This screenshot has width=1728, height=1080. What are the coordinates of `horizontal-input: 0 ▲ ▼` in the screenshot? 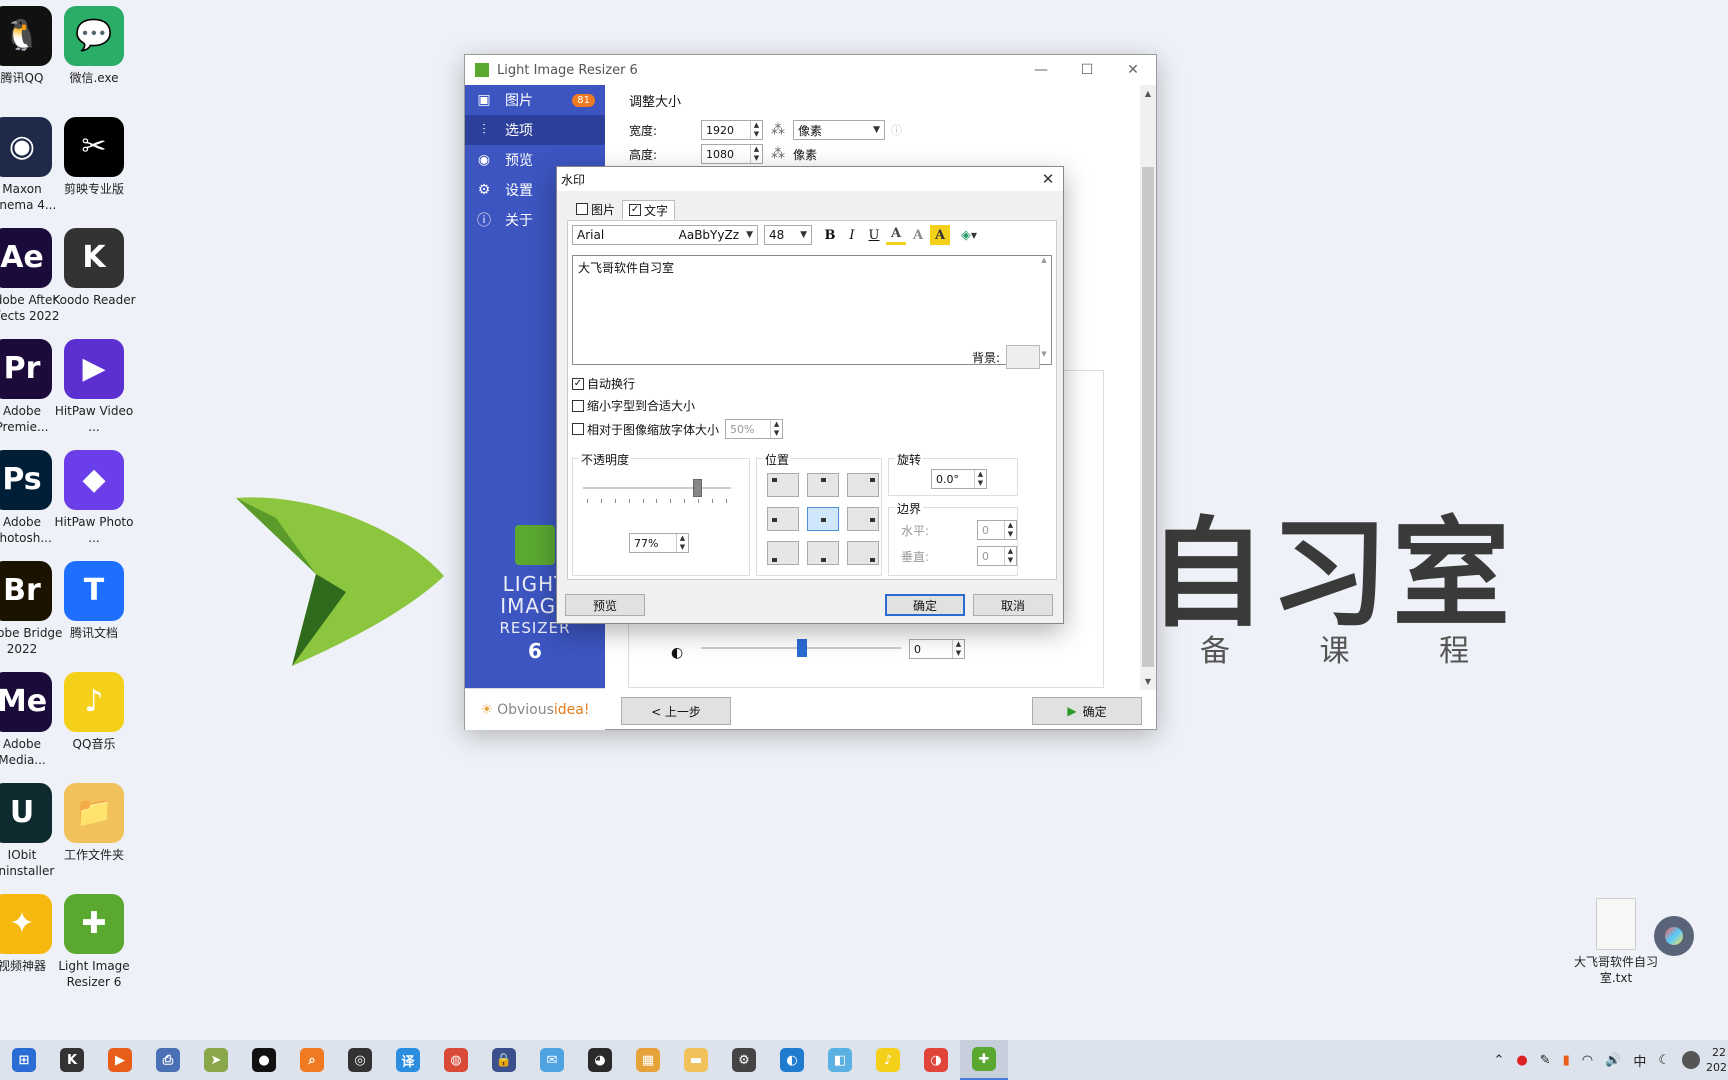 It's located at (997, 530).